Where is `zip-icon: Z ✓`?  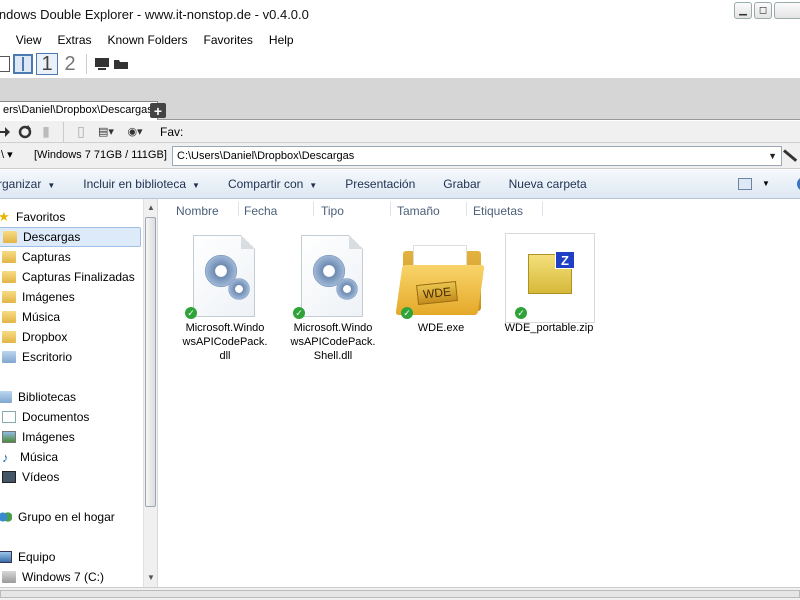
zip-icon: Z ✓ is located at coordinates (550, 278).